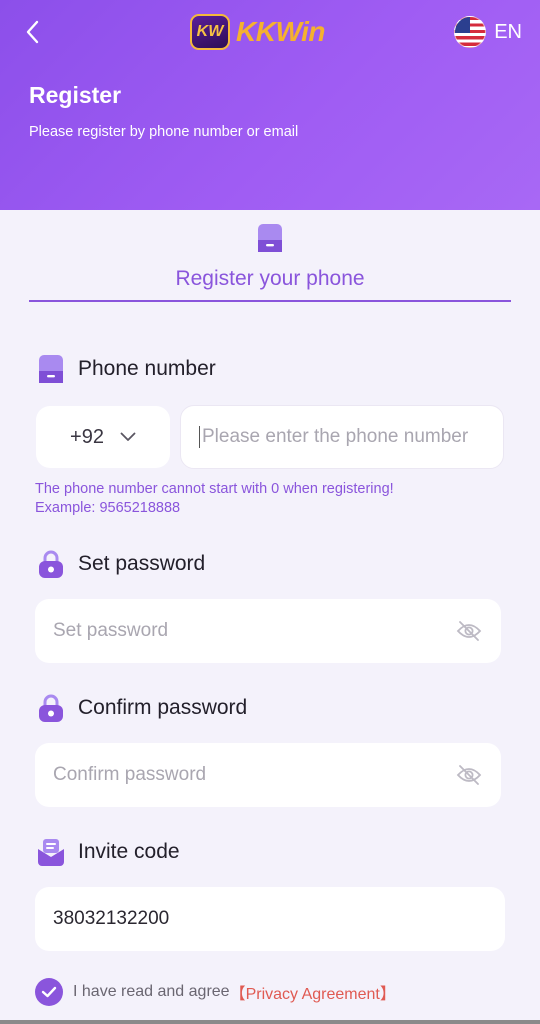  I want to click on us-flag-icon, so click(470, 32).